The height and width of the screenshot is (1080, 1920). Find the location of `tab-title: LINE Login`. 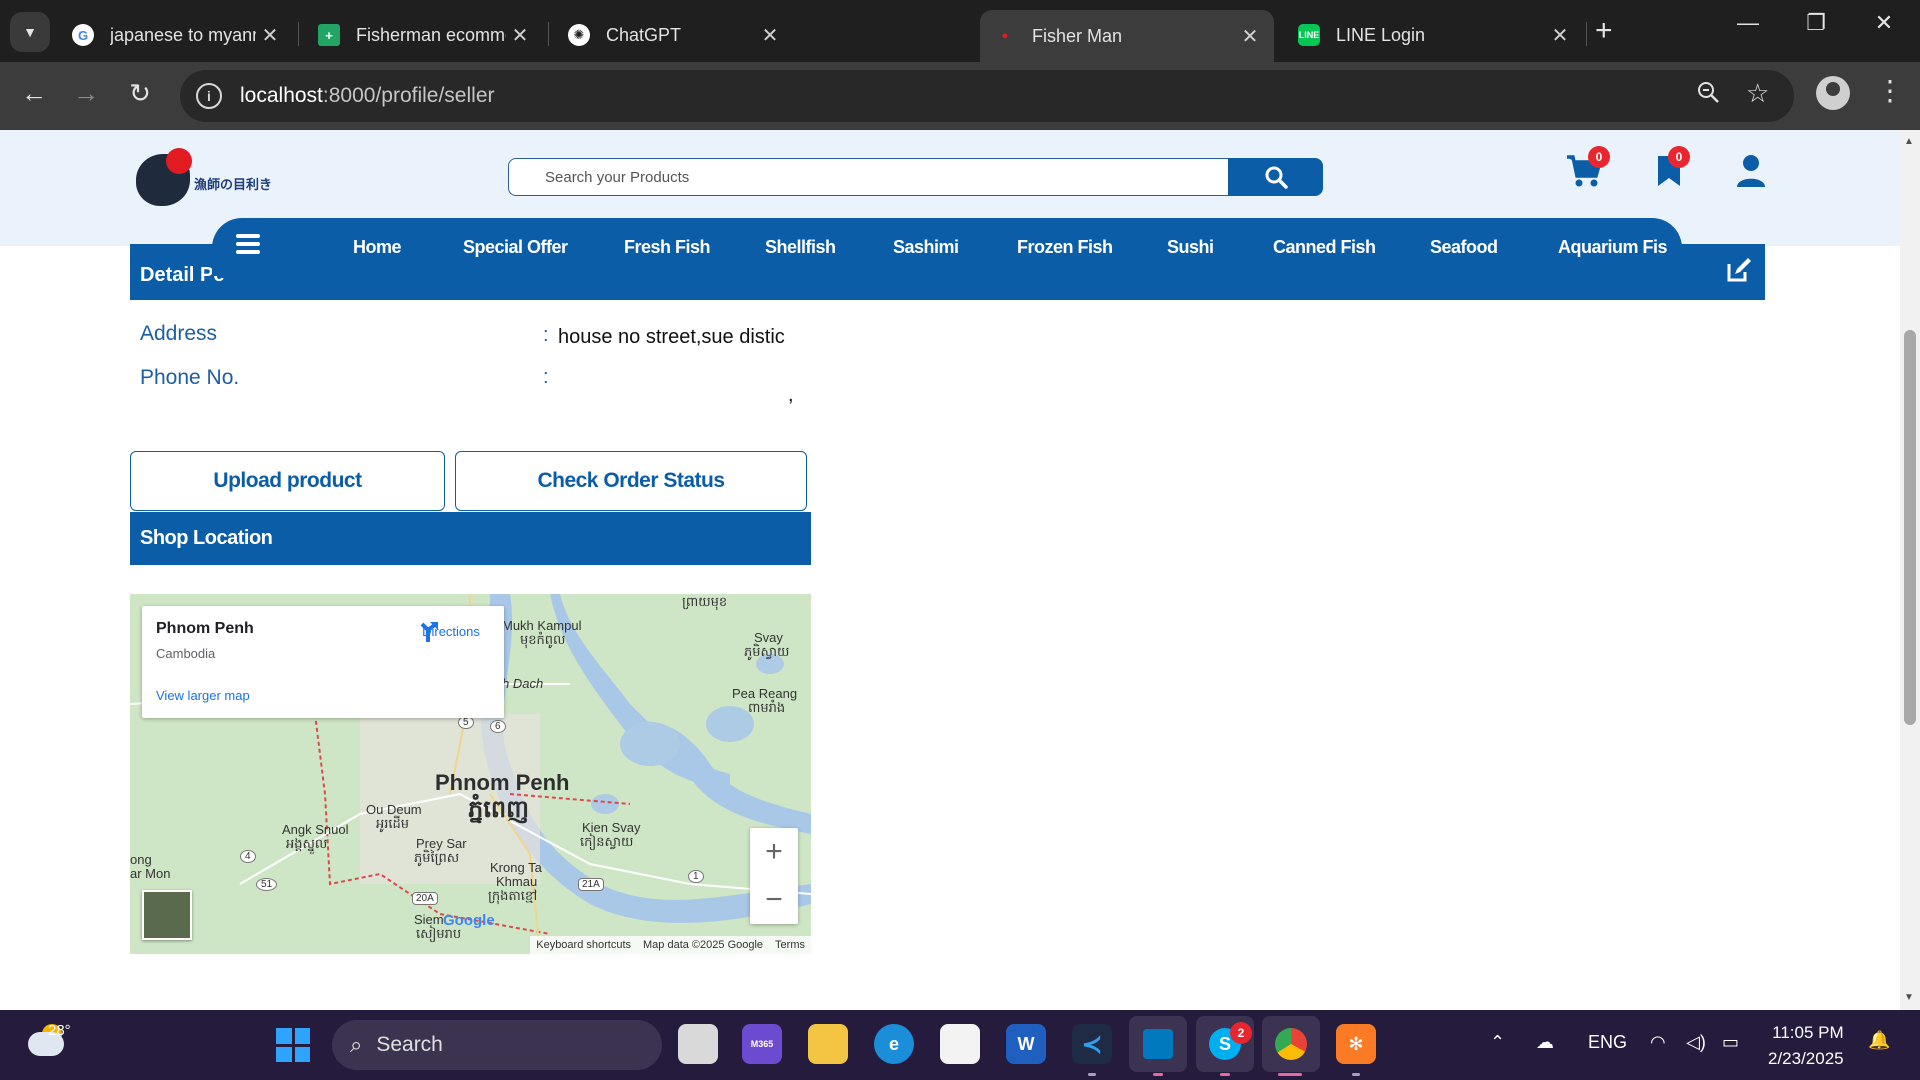

tab-title: LINE Login is located at coordinates (1381, 34).